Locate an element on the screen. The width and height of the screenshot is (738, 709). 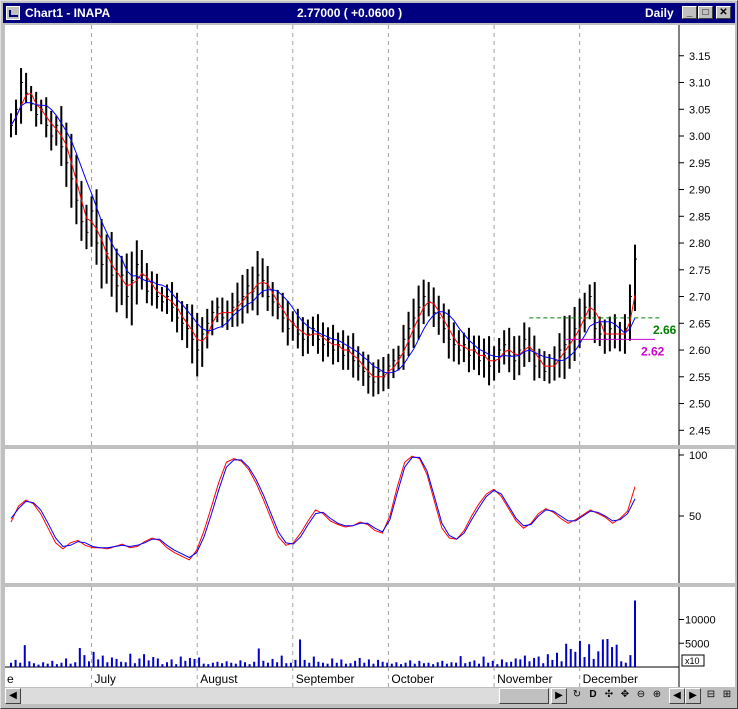
minimize-button: _ is located at coordinates (689, 12).